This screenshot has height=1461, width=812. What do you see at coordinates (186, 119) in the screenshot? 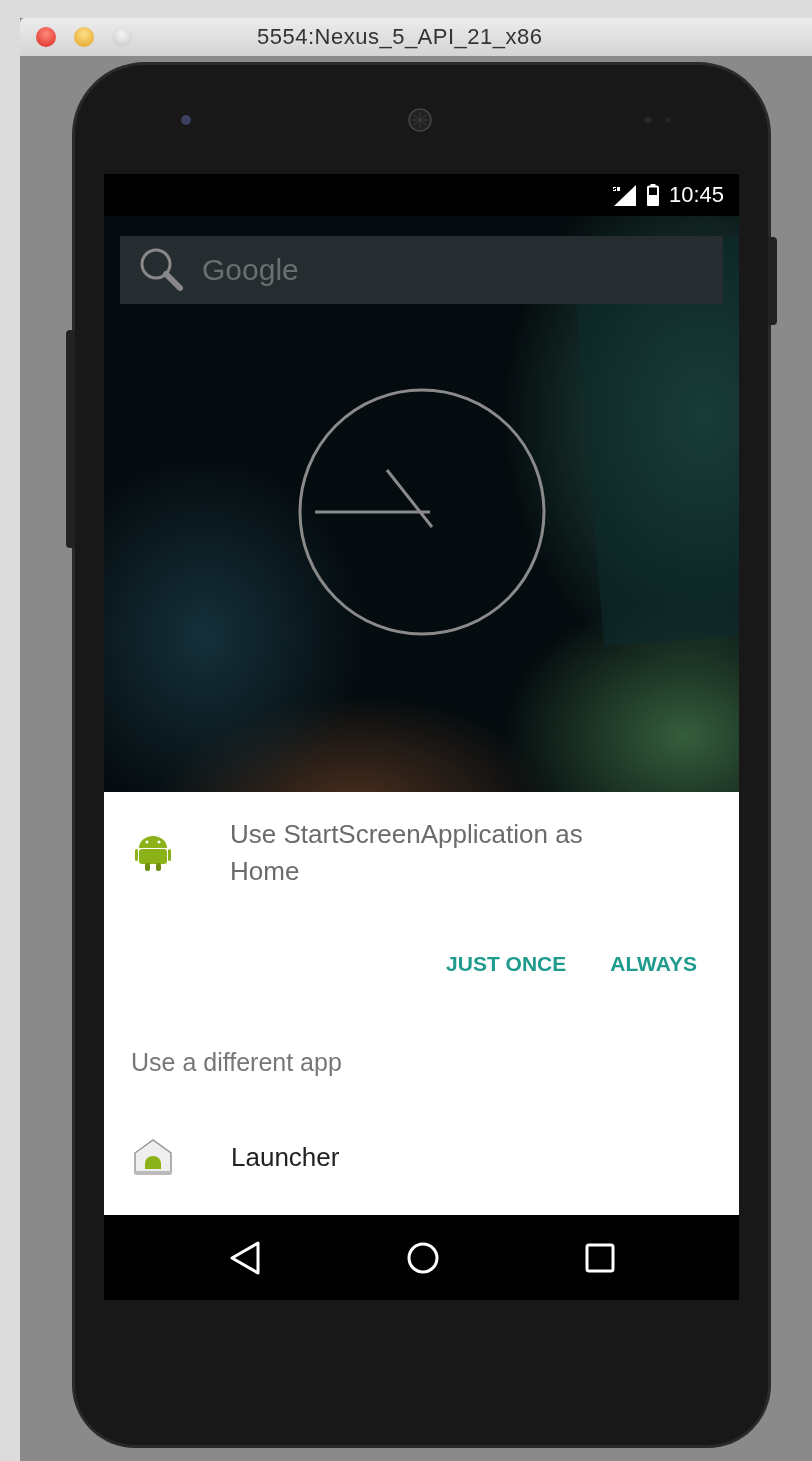
I see `camera-icon` at bounding box center [186, 119].